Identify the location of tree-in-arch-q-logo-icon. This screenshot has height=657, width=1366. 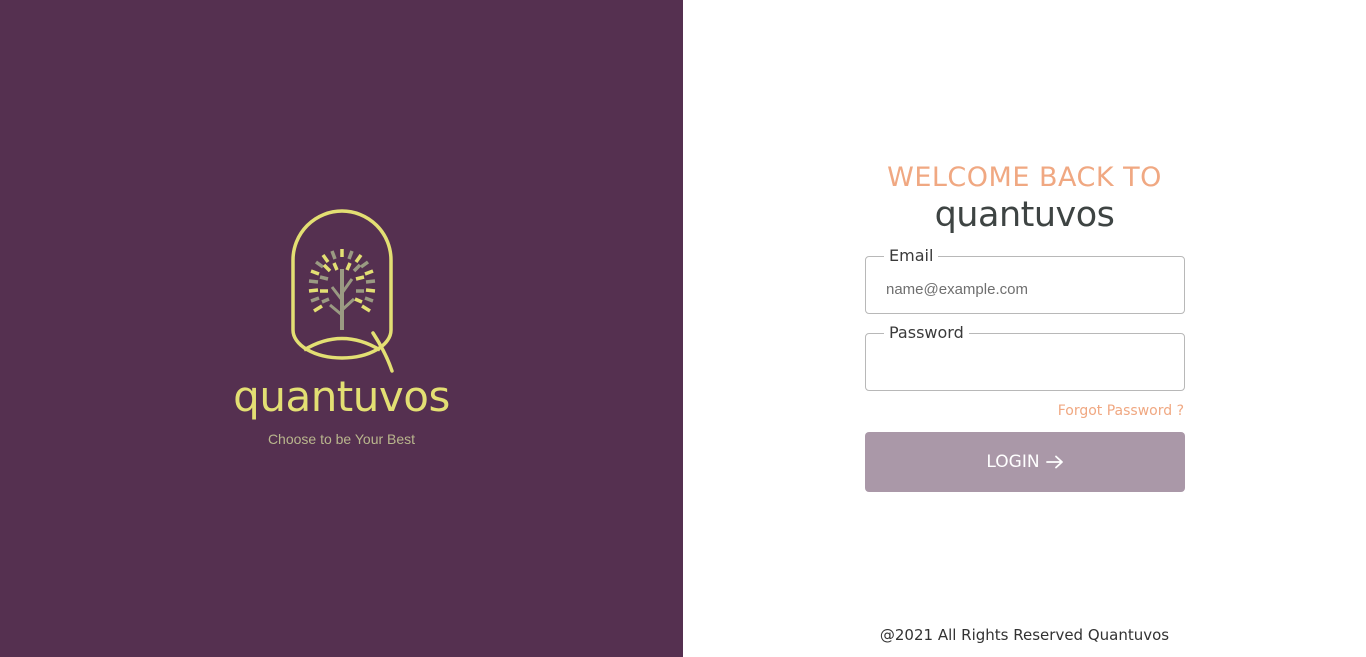
(342, 291).